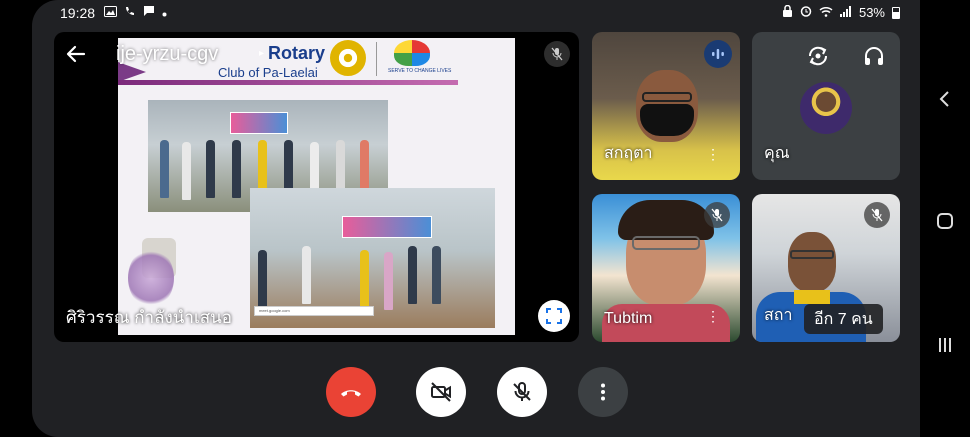  What do you see at coordinates (268, 72) in the screenshot?
I see `slide-club-name: Club of Pa-Laelai` at bounding box center [268, 72].